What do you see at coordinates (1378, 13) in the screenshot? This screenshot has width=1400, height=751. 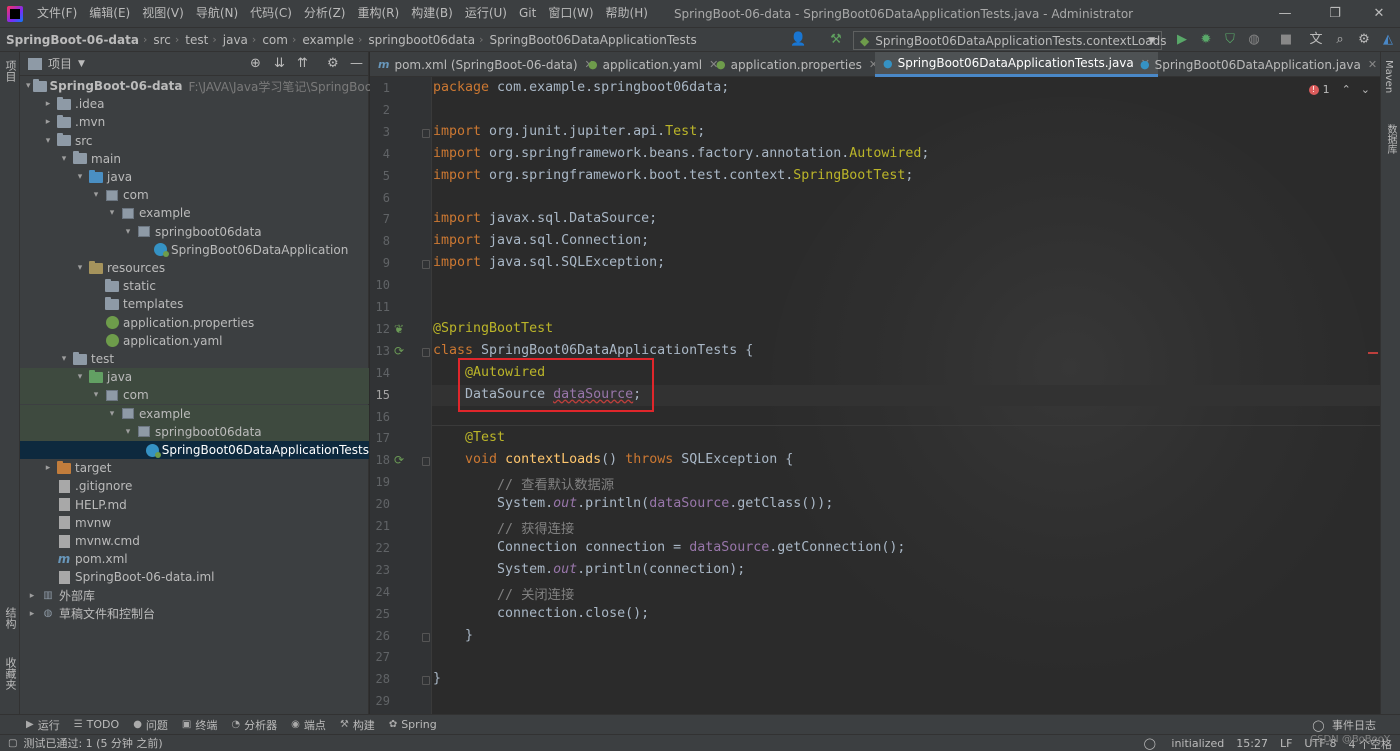 I see `close-icon: ✕` at bounding box center [1378, 13].